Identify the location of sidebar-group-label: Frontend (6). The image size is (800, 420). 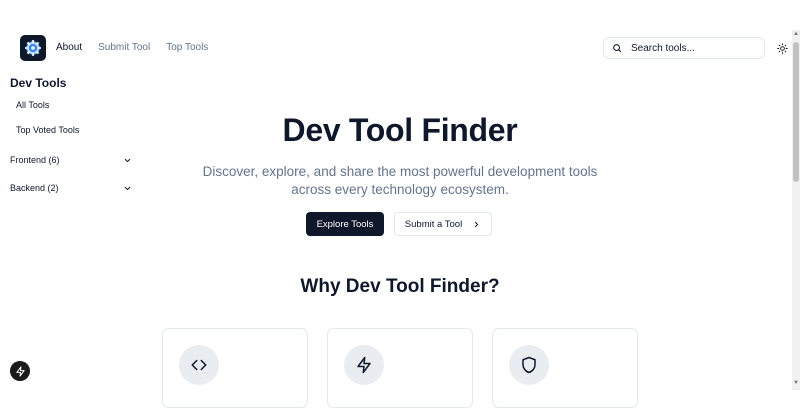
(35, 160).